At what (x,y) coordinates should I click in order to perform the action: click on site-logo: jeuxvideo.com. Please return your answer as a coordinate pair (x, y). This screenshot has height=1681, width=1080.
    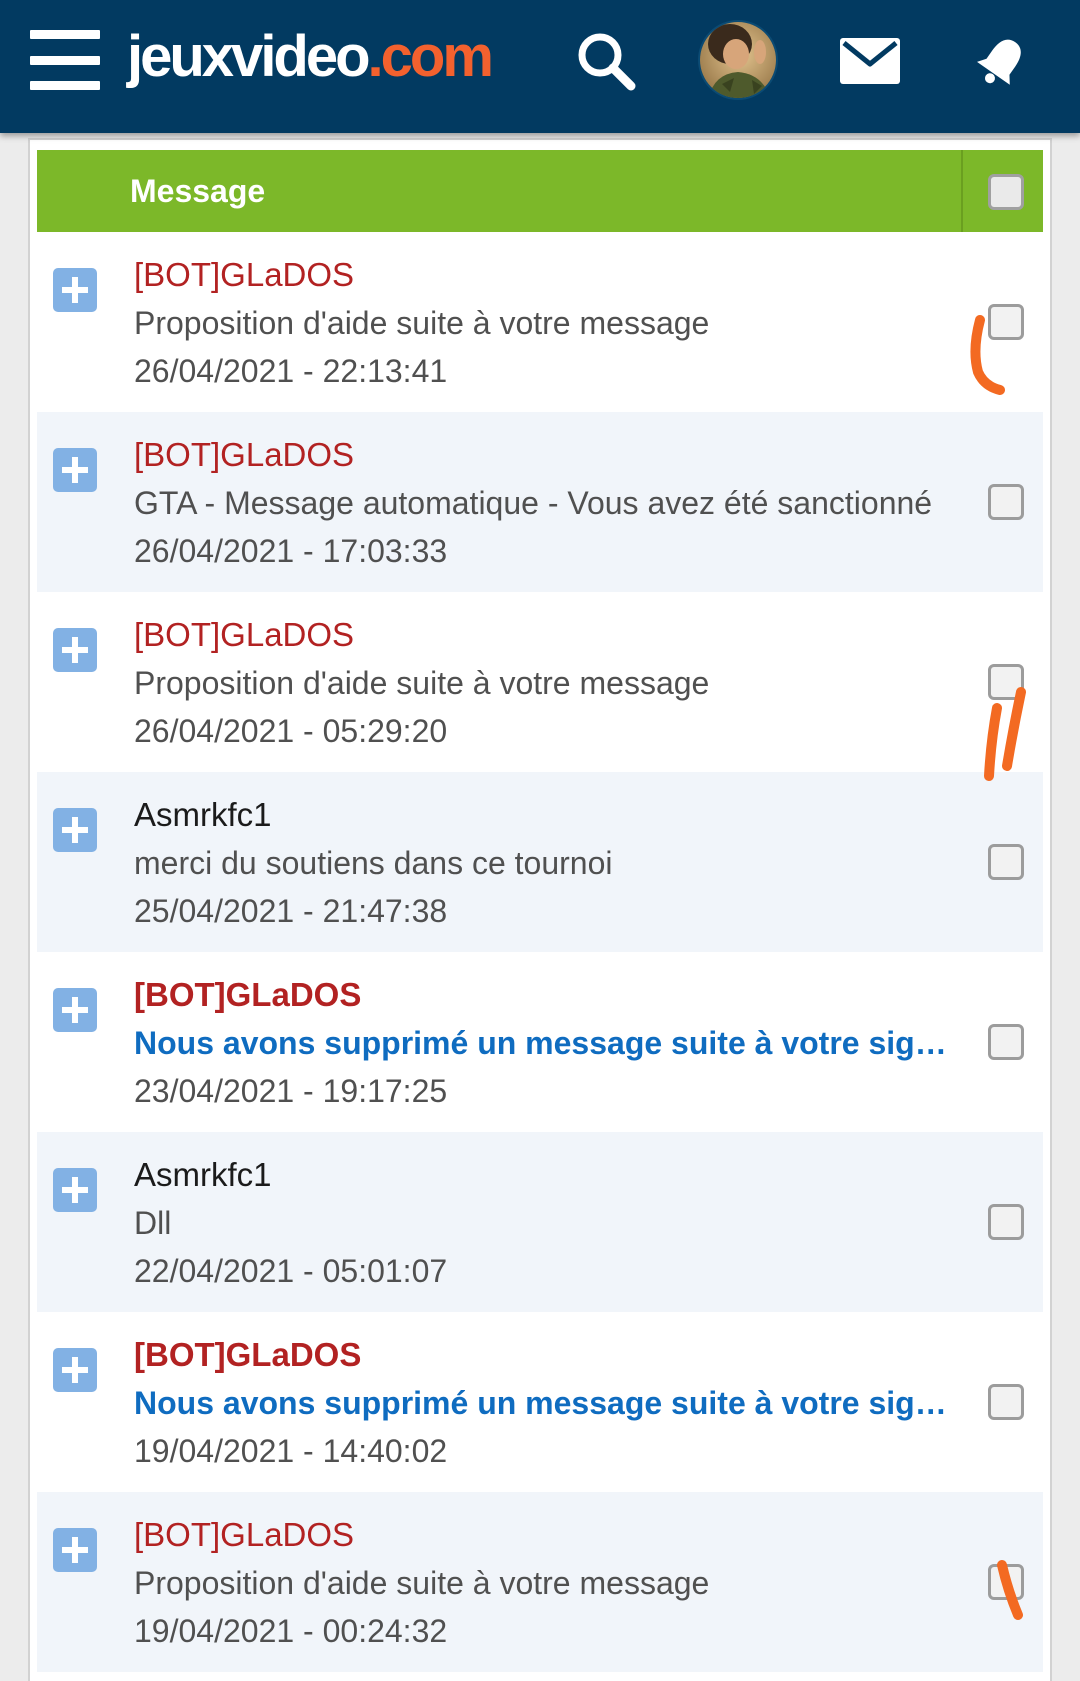
    Looking at the image, I should click on (310, 57).